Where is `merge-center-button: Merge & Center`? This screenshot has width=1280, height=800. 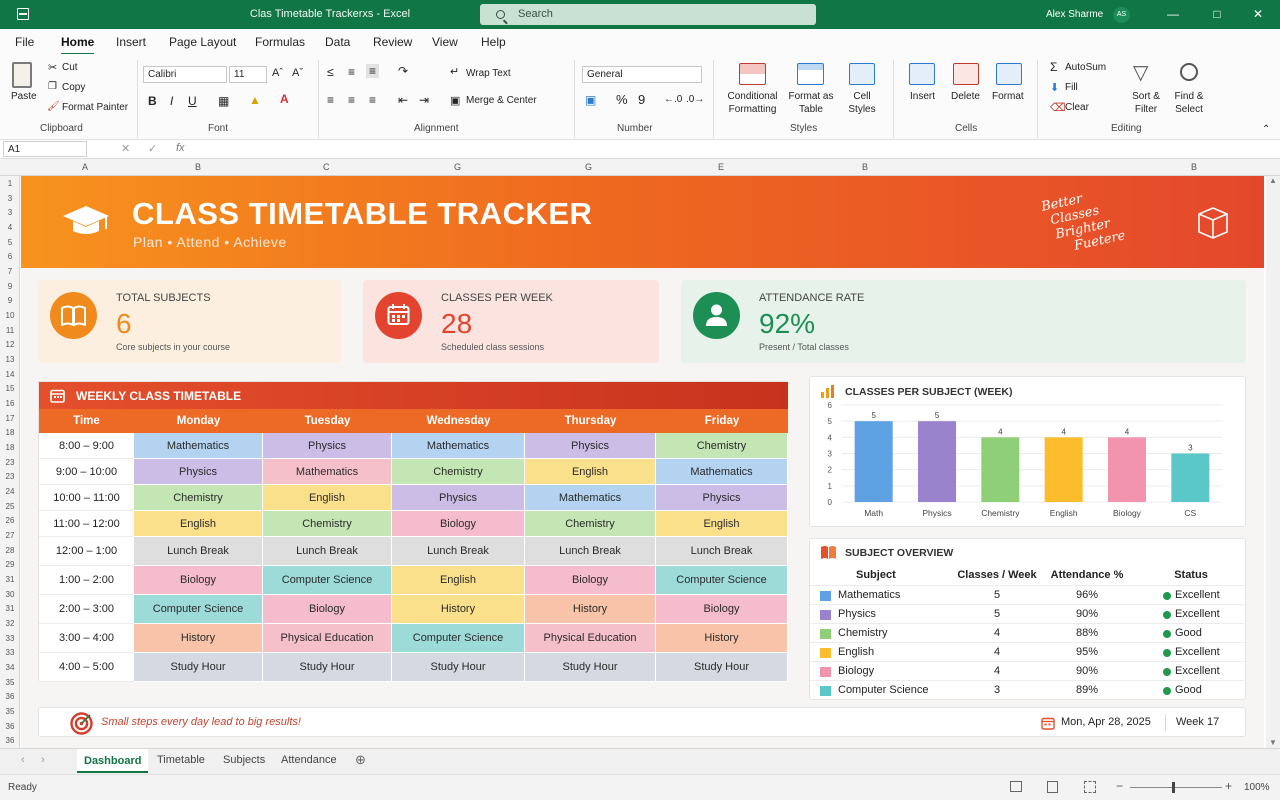 merge-center-button: Merge & Center is located at coordinates (501, 100).